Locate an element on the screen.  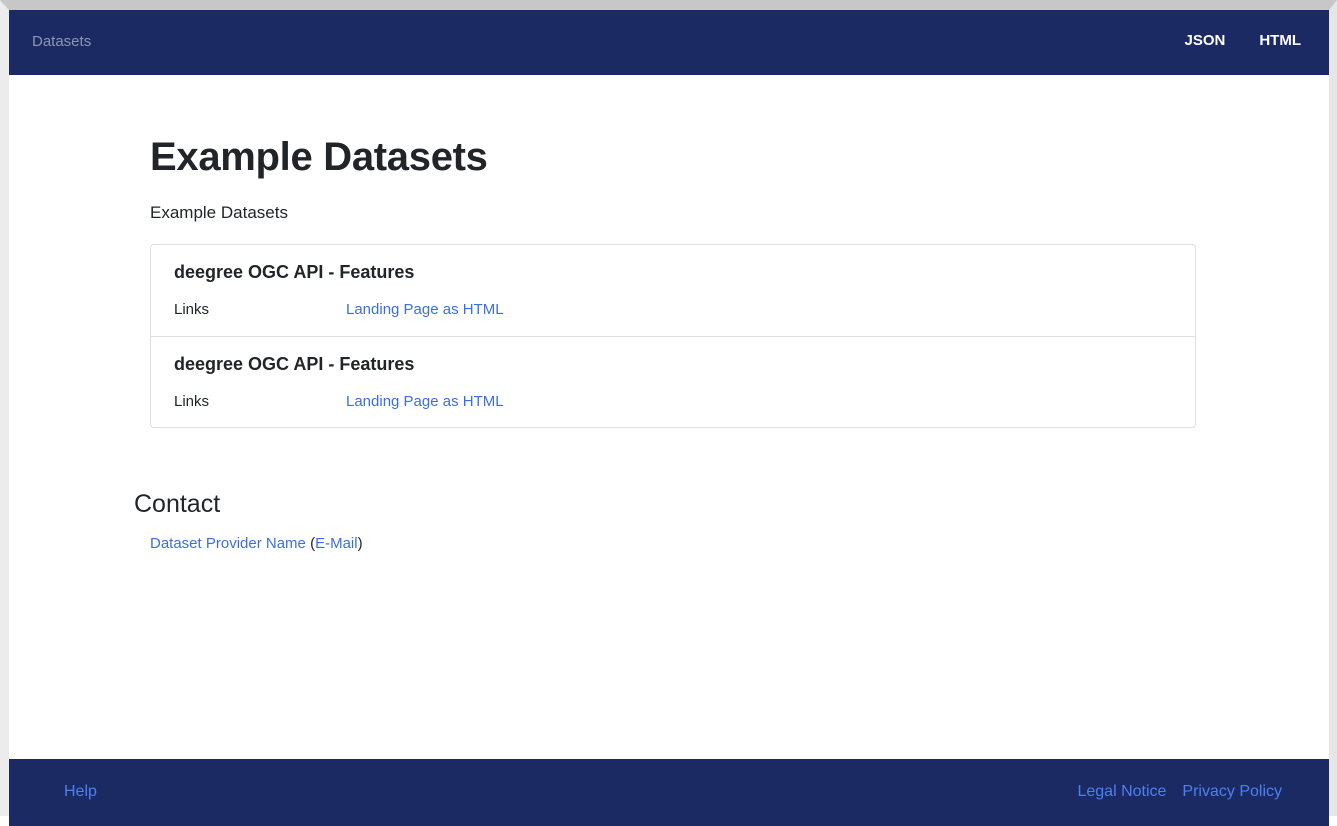
paren-close: ) is located at coordinates (360, 543).